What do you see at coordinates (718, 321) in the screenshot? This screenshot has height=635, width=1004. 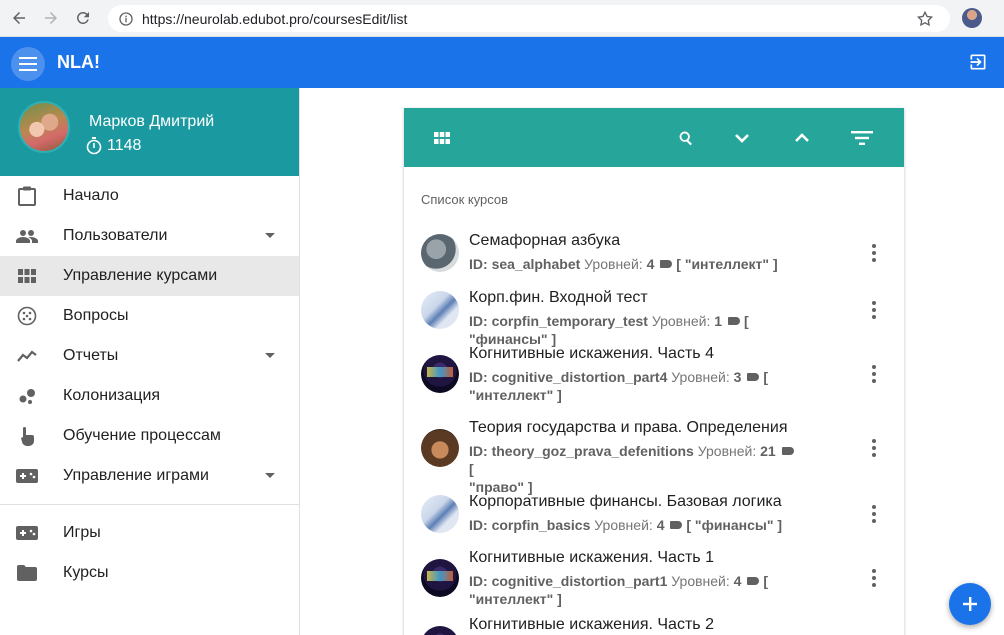 I see `course-levels: 1` at bounding box center [718, 321].